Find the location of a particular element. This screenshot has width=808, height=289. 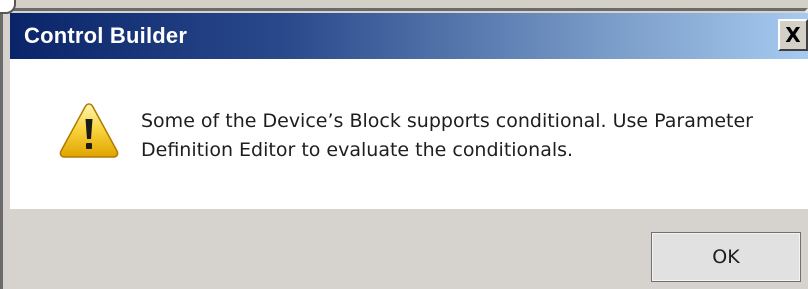

close-button: X is located at coordinates (793, 35).